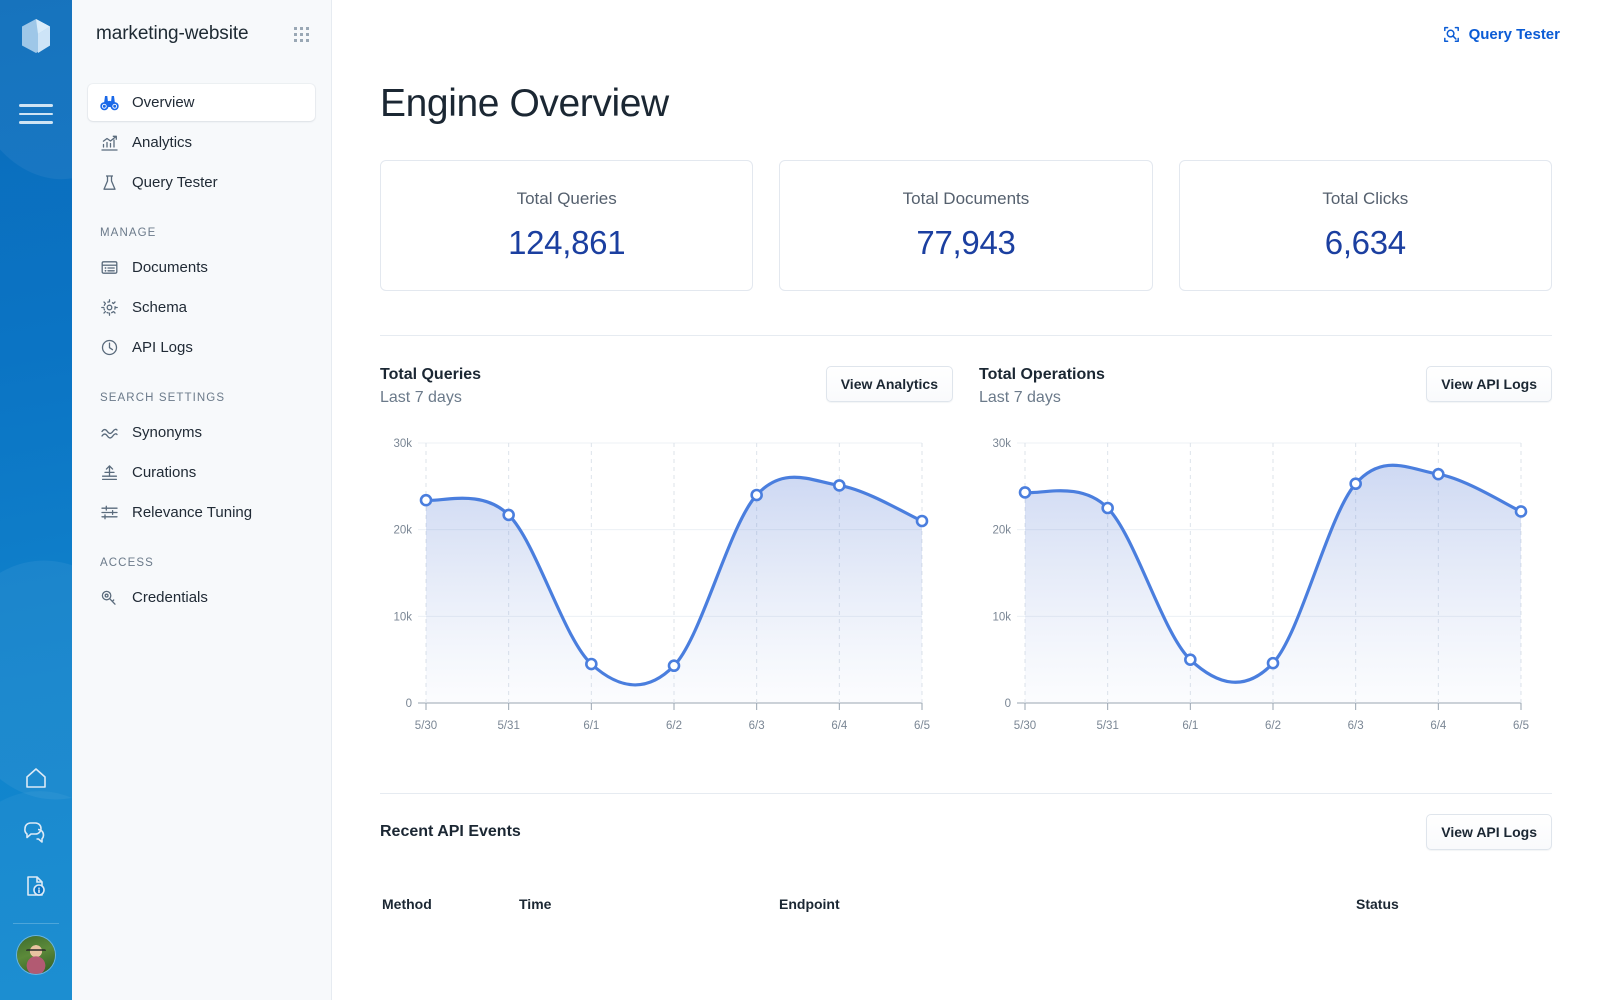 The image size is (1600, 1000). What do you see at coordinates (1066, 908) in the screenshot?
I see `column-header-endpoint: Endpoint` at bounding box center [1066, 908].